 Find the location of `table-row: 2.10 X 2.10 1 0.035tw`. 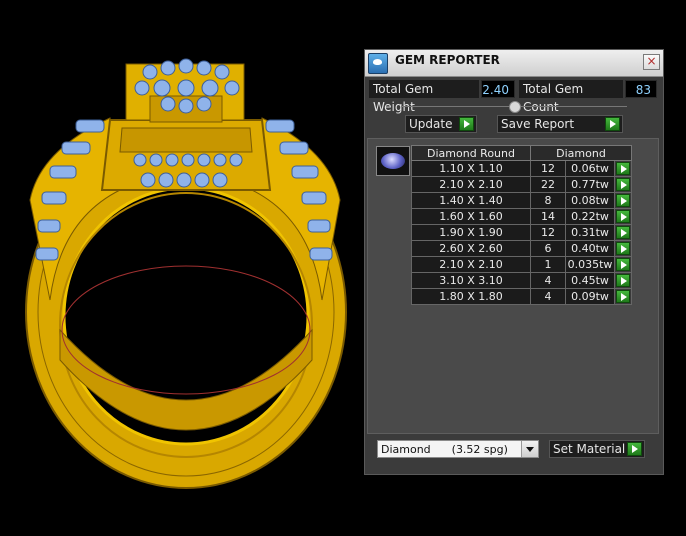

table-row: 2.10 X 2.10 1 0.035tw is located at coordinates (521, 264).